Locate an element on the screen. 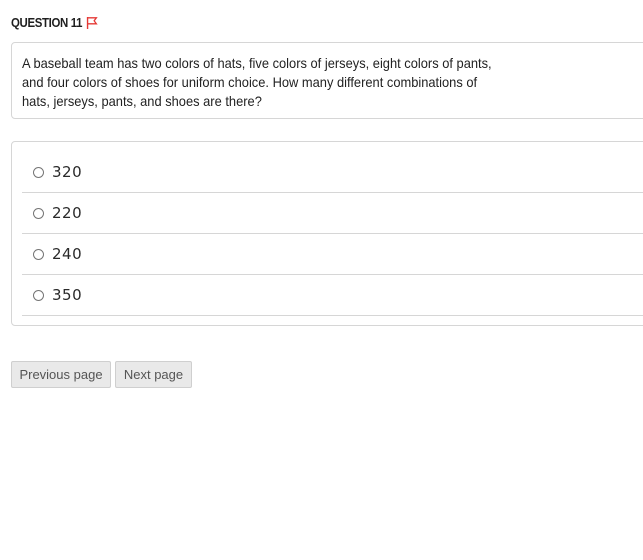 Image resolution: width=643 pixels, height=560 pixels. answer-label: 220 is located at coordinates (67, 213).